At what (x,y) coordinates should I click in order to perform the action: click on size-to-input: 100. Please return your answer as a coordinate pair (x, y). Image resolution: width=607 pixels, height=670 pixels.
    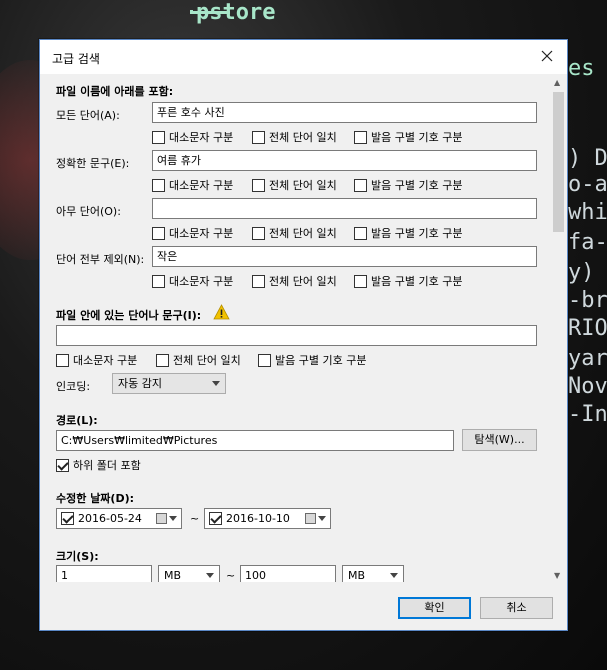
    Looking at the image, I should click on (288, 573).